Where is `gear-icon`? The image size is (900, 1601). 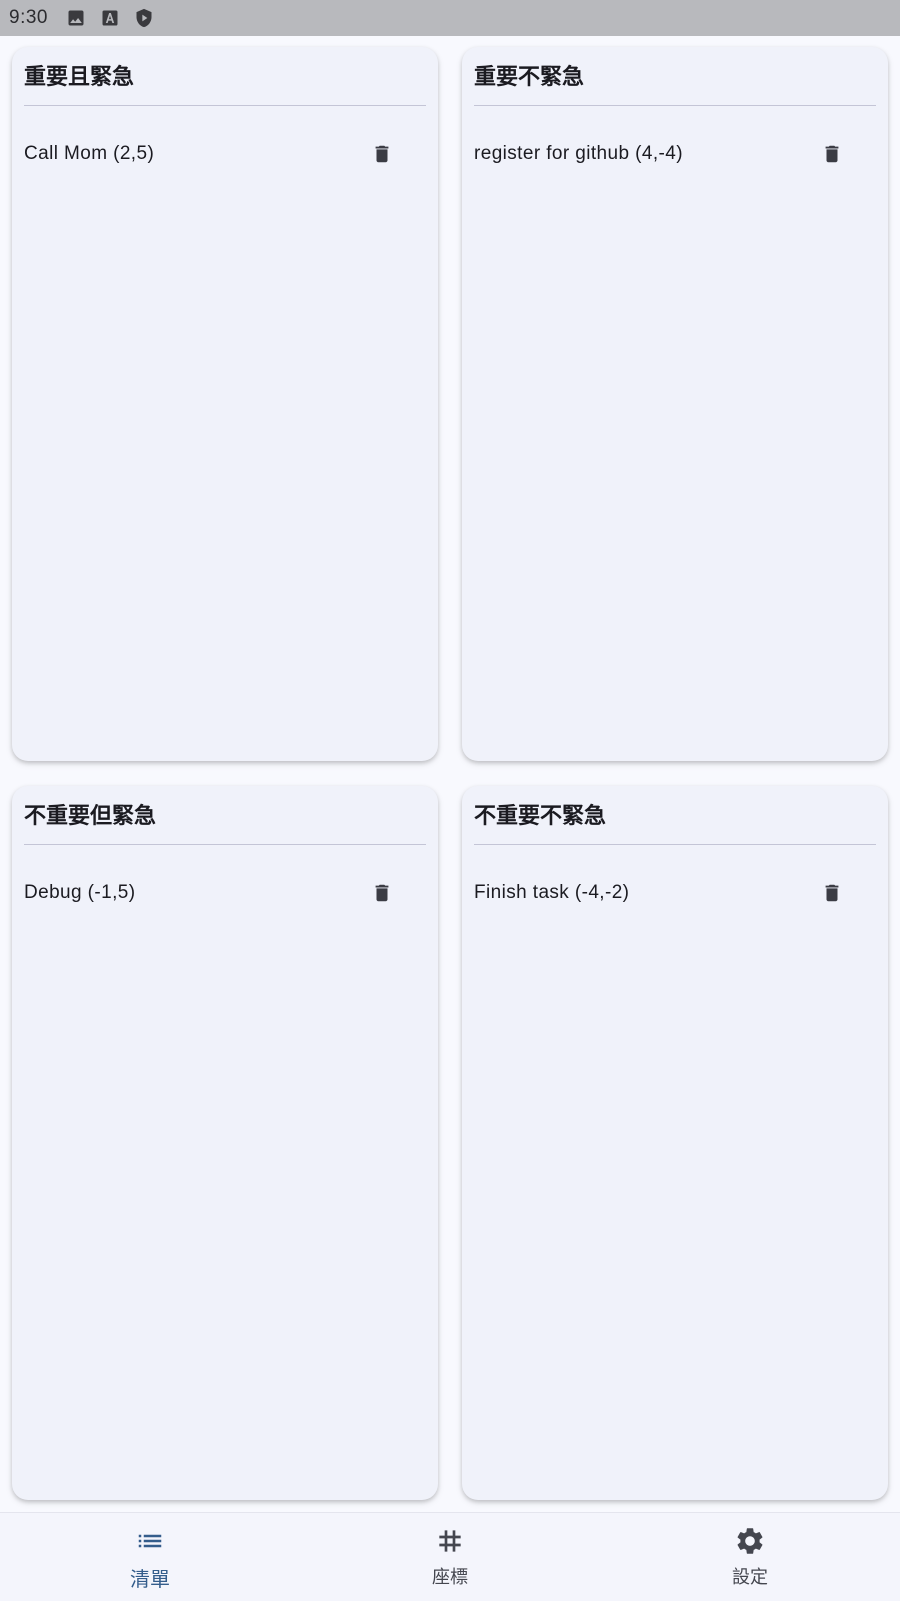 gear-icon is located at coordinates (750, 1541).